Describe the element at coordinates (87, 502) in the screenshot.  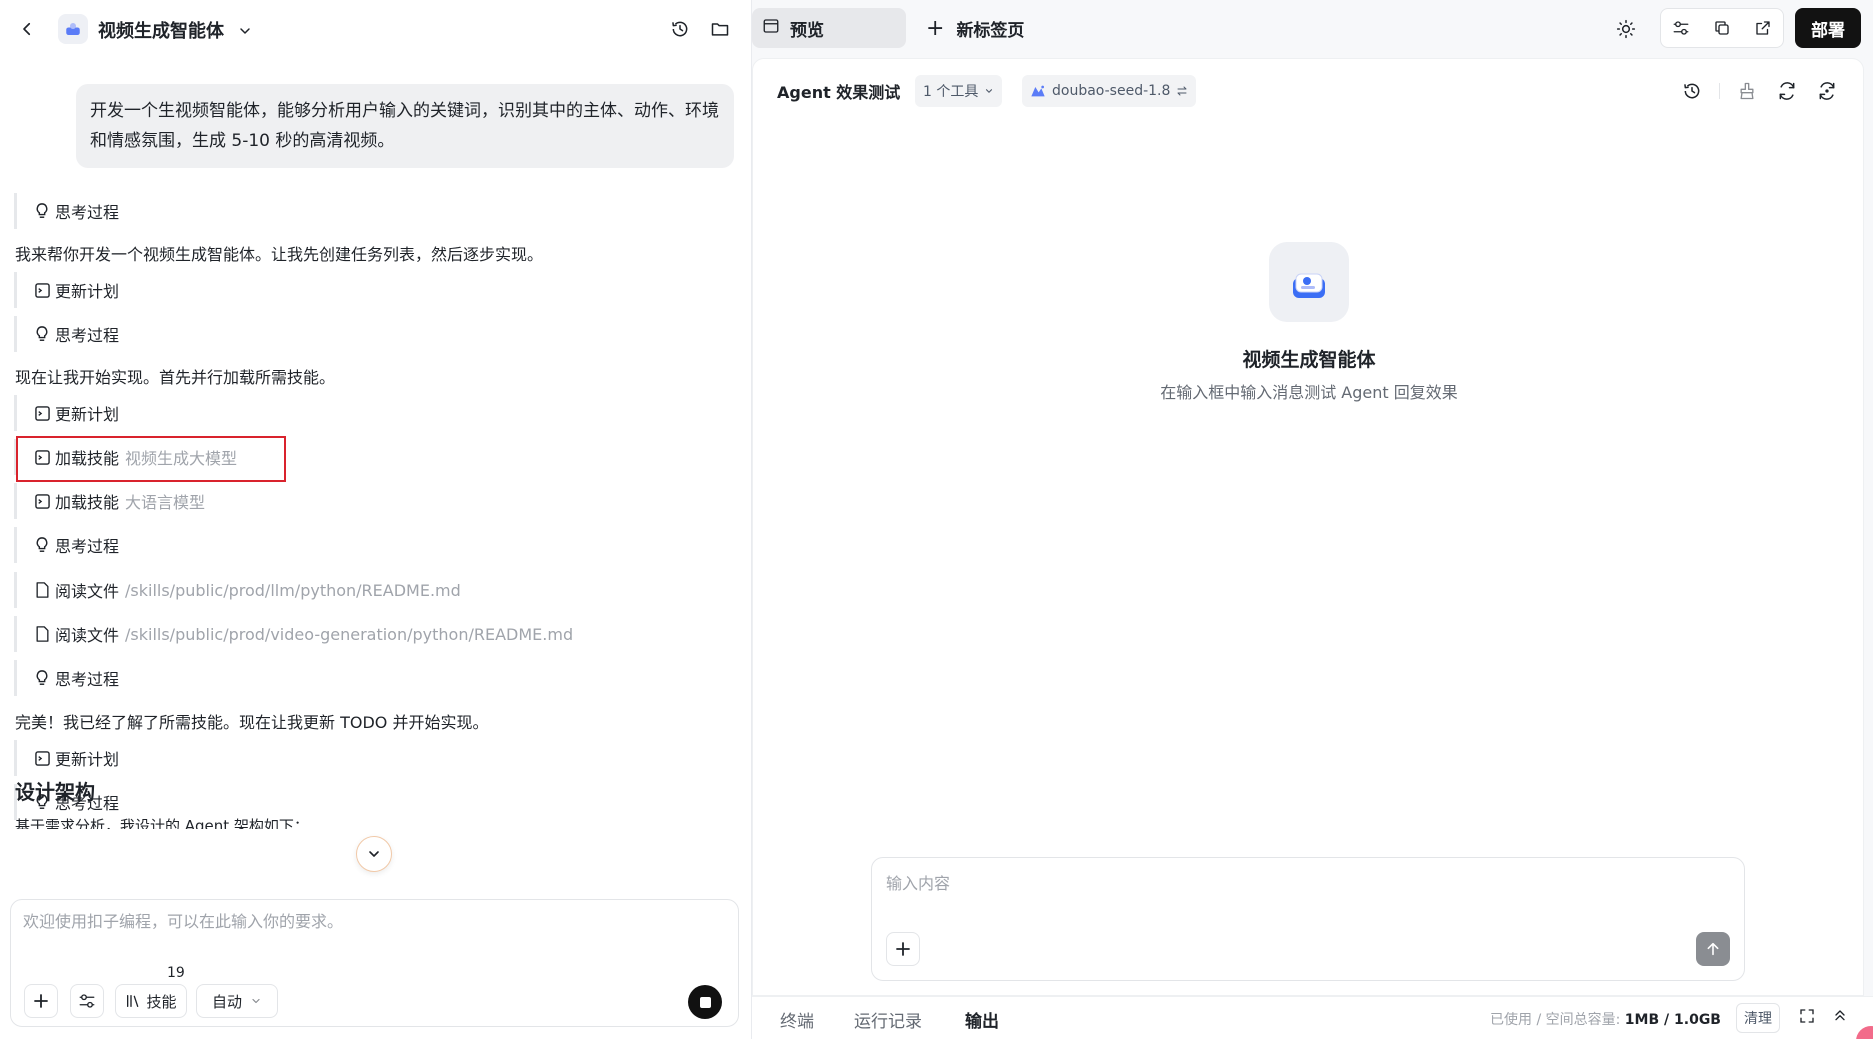
I see `step-label: 加载技能` at that location.